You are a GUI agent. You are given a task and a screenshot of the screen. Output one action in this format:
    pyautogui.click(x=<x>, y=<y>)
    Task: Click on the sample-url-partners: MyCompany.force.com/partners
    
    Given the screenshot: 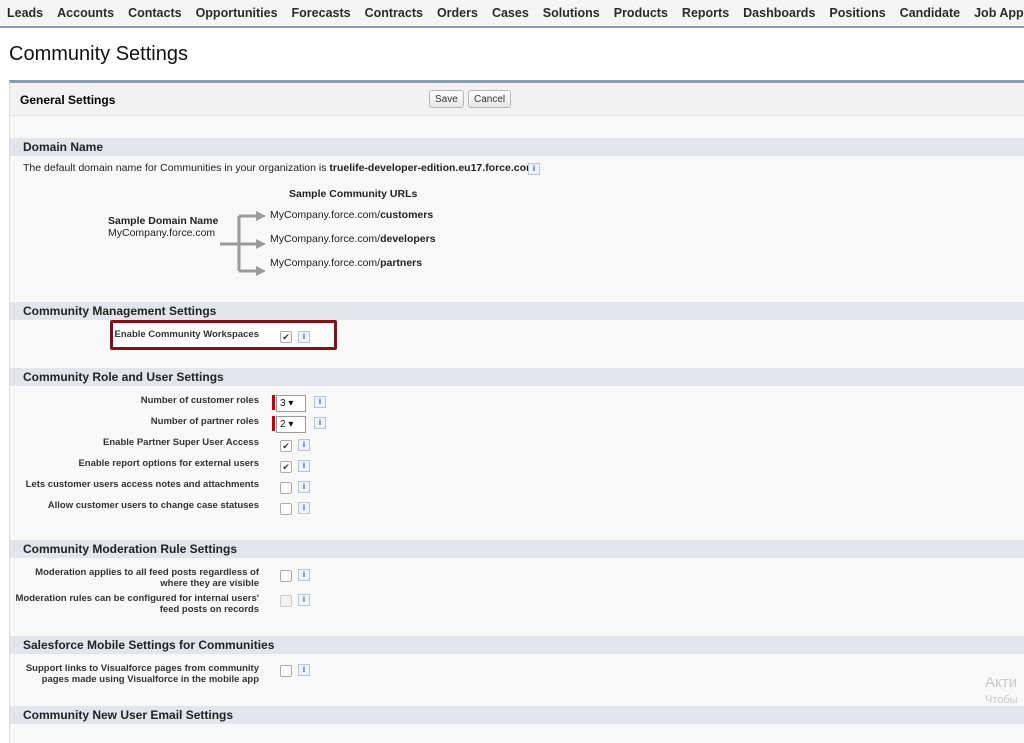 What is the action you would take?
    pyautogui.click(x=346, y=263)
    